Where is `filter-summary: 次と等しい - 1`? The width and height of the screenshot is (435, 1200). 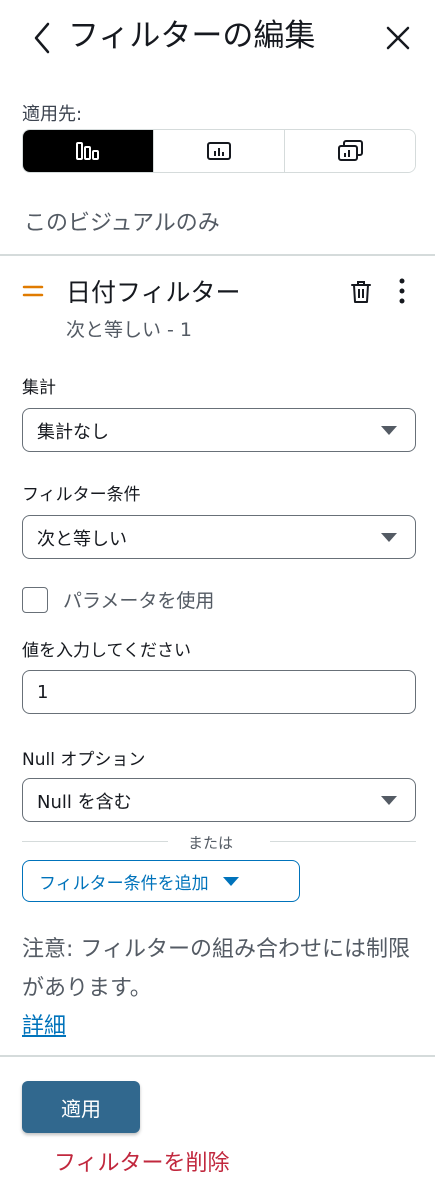 filter-summary: 次と等しい - 1 is located at coordinates (129, 330).